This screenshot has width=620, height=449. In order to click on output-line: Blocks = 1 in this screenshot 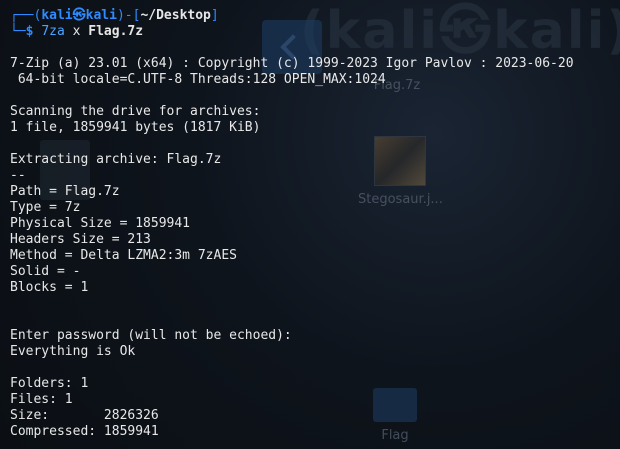, I will do `click(49, 287)`.